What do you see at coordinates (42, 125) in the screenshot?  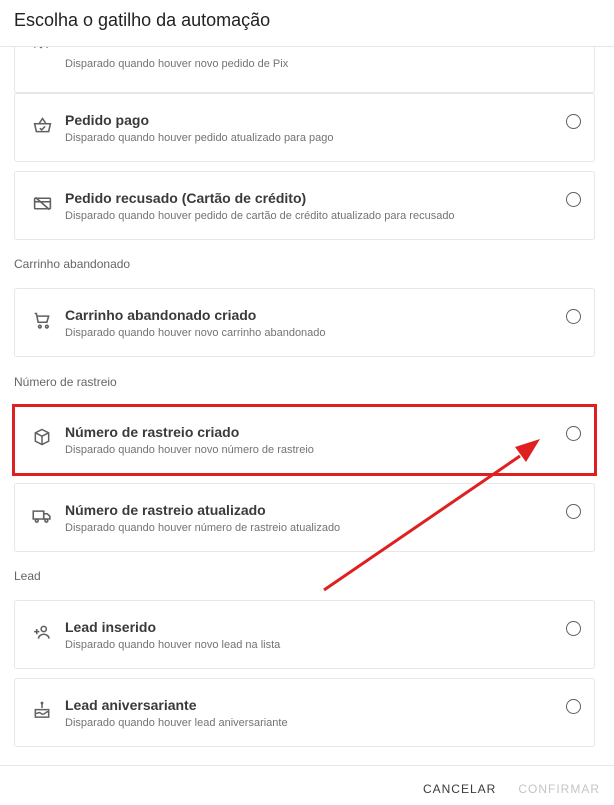 I see `paid-basket-icon` at bounding box center [42, 125].